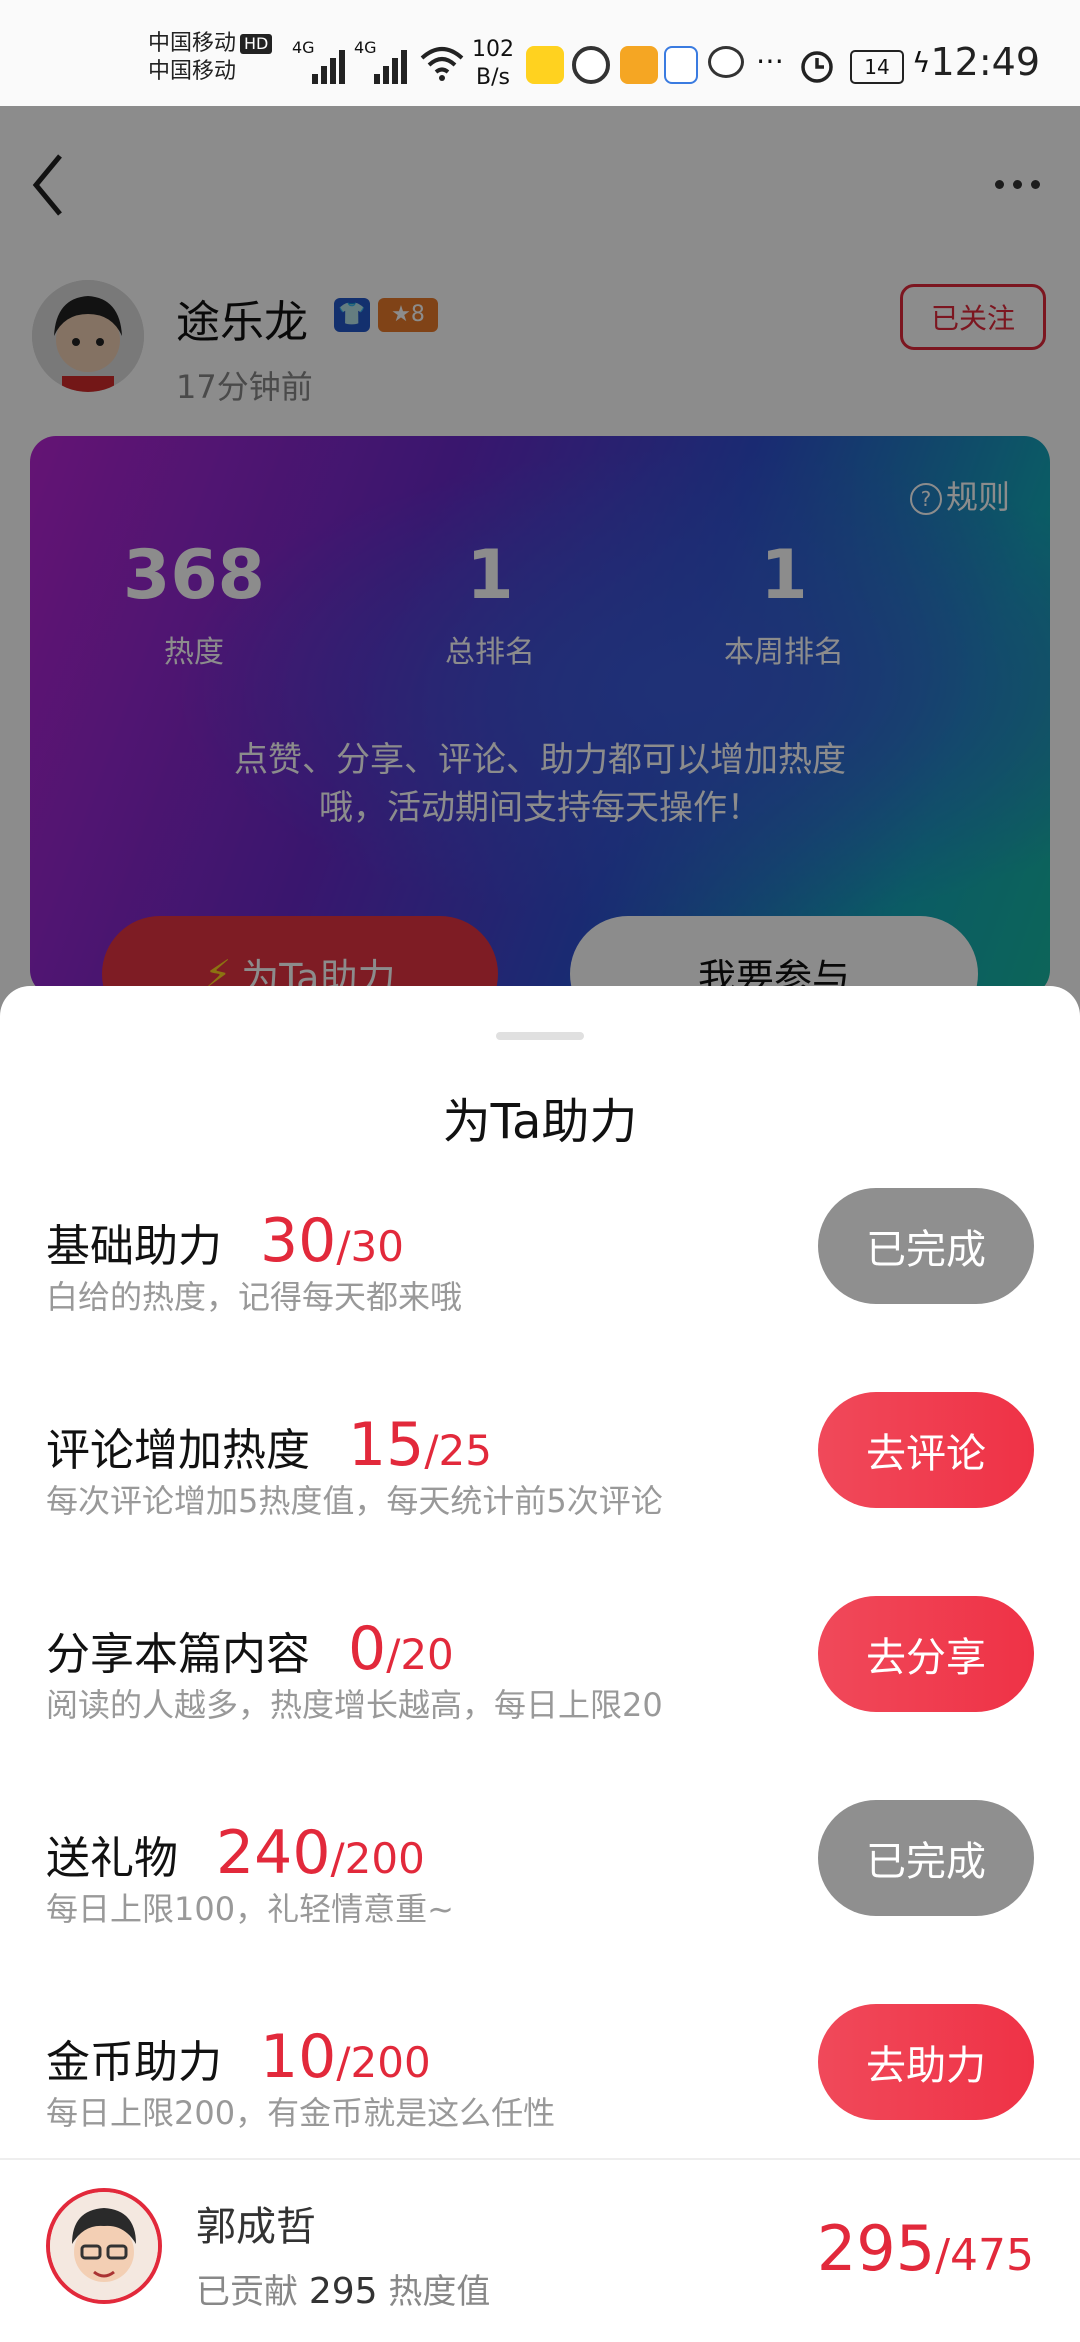  What do you see at coordinates (817, 67) in the screenshot?
I see `alarm-icon` at bounding box center [817, 67].